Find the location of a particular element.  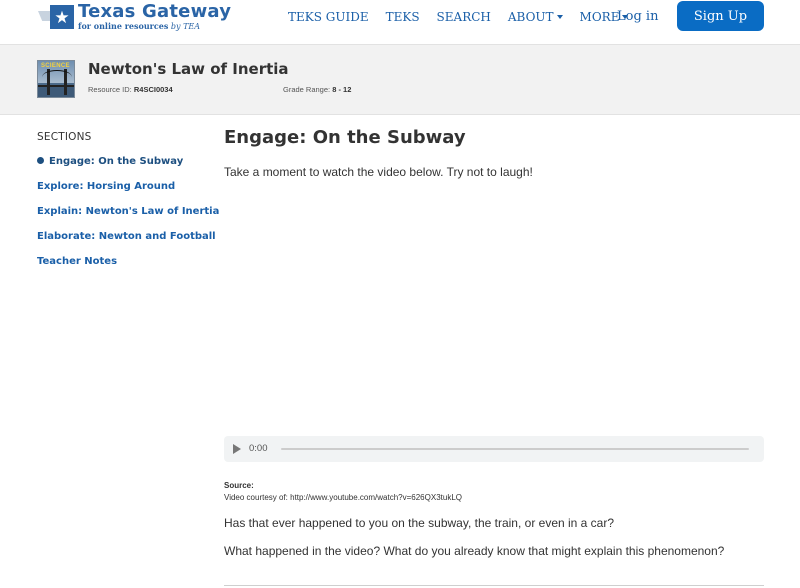

logo-title: Texas Gateway is located at coordinates (155, 11).